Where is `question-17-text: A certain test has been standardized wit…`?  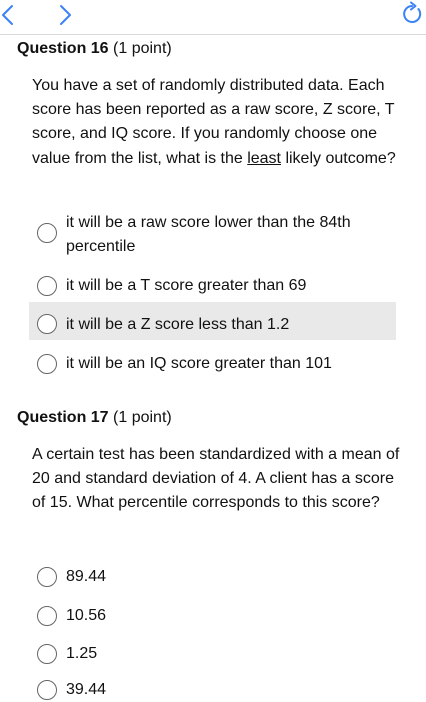
question-17-text: A certain test has been standardized wit… is located at coordinates (216, 479).